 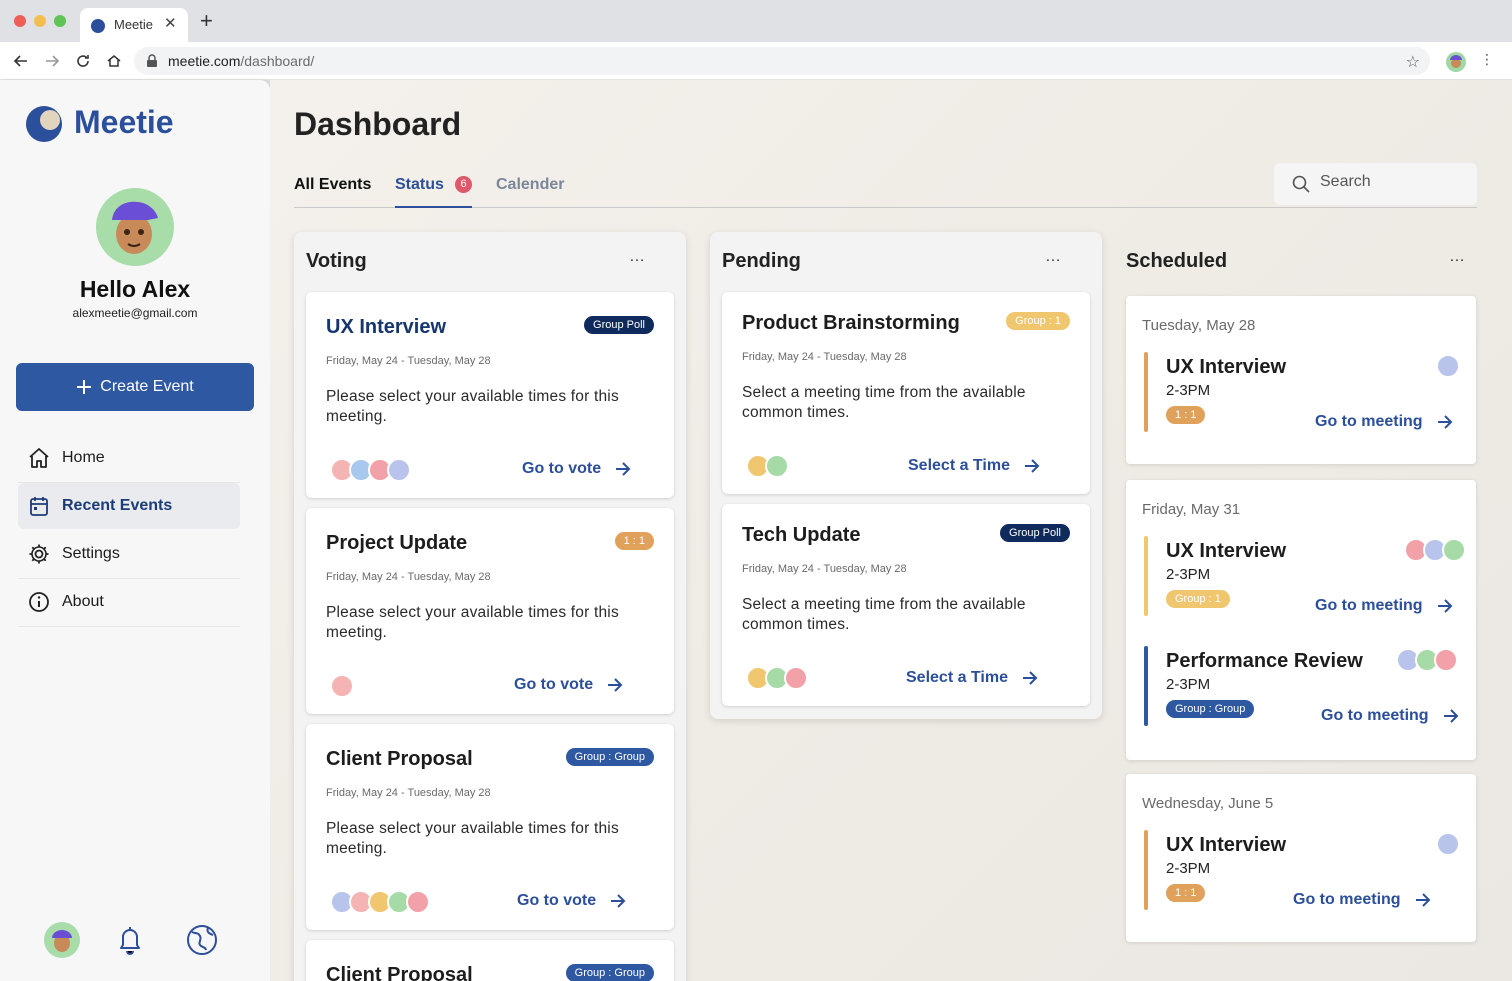 What do you see at coordinates (21, 61) in the screenshot?
I see `back-icon` at bounding box center [21, 61].